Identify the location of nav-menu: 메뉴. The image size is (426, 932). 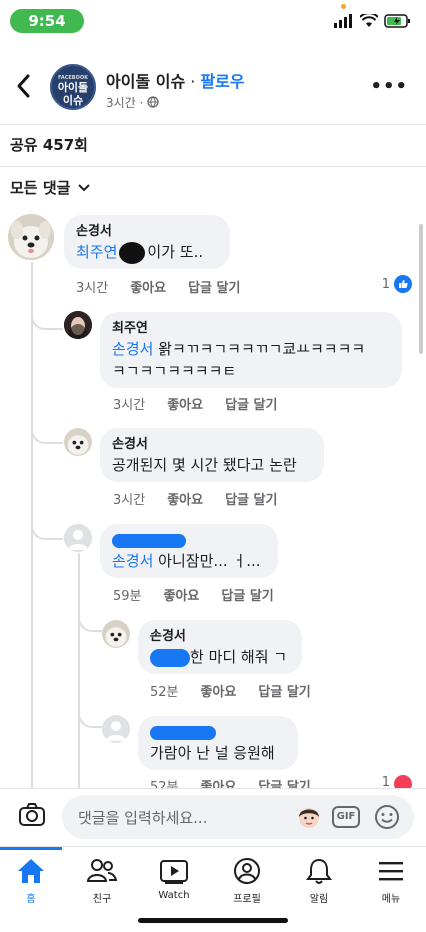
(391, 881).